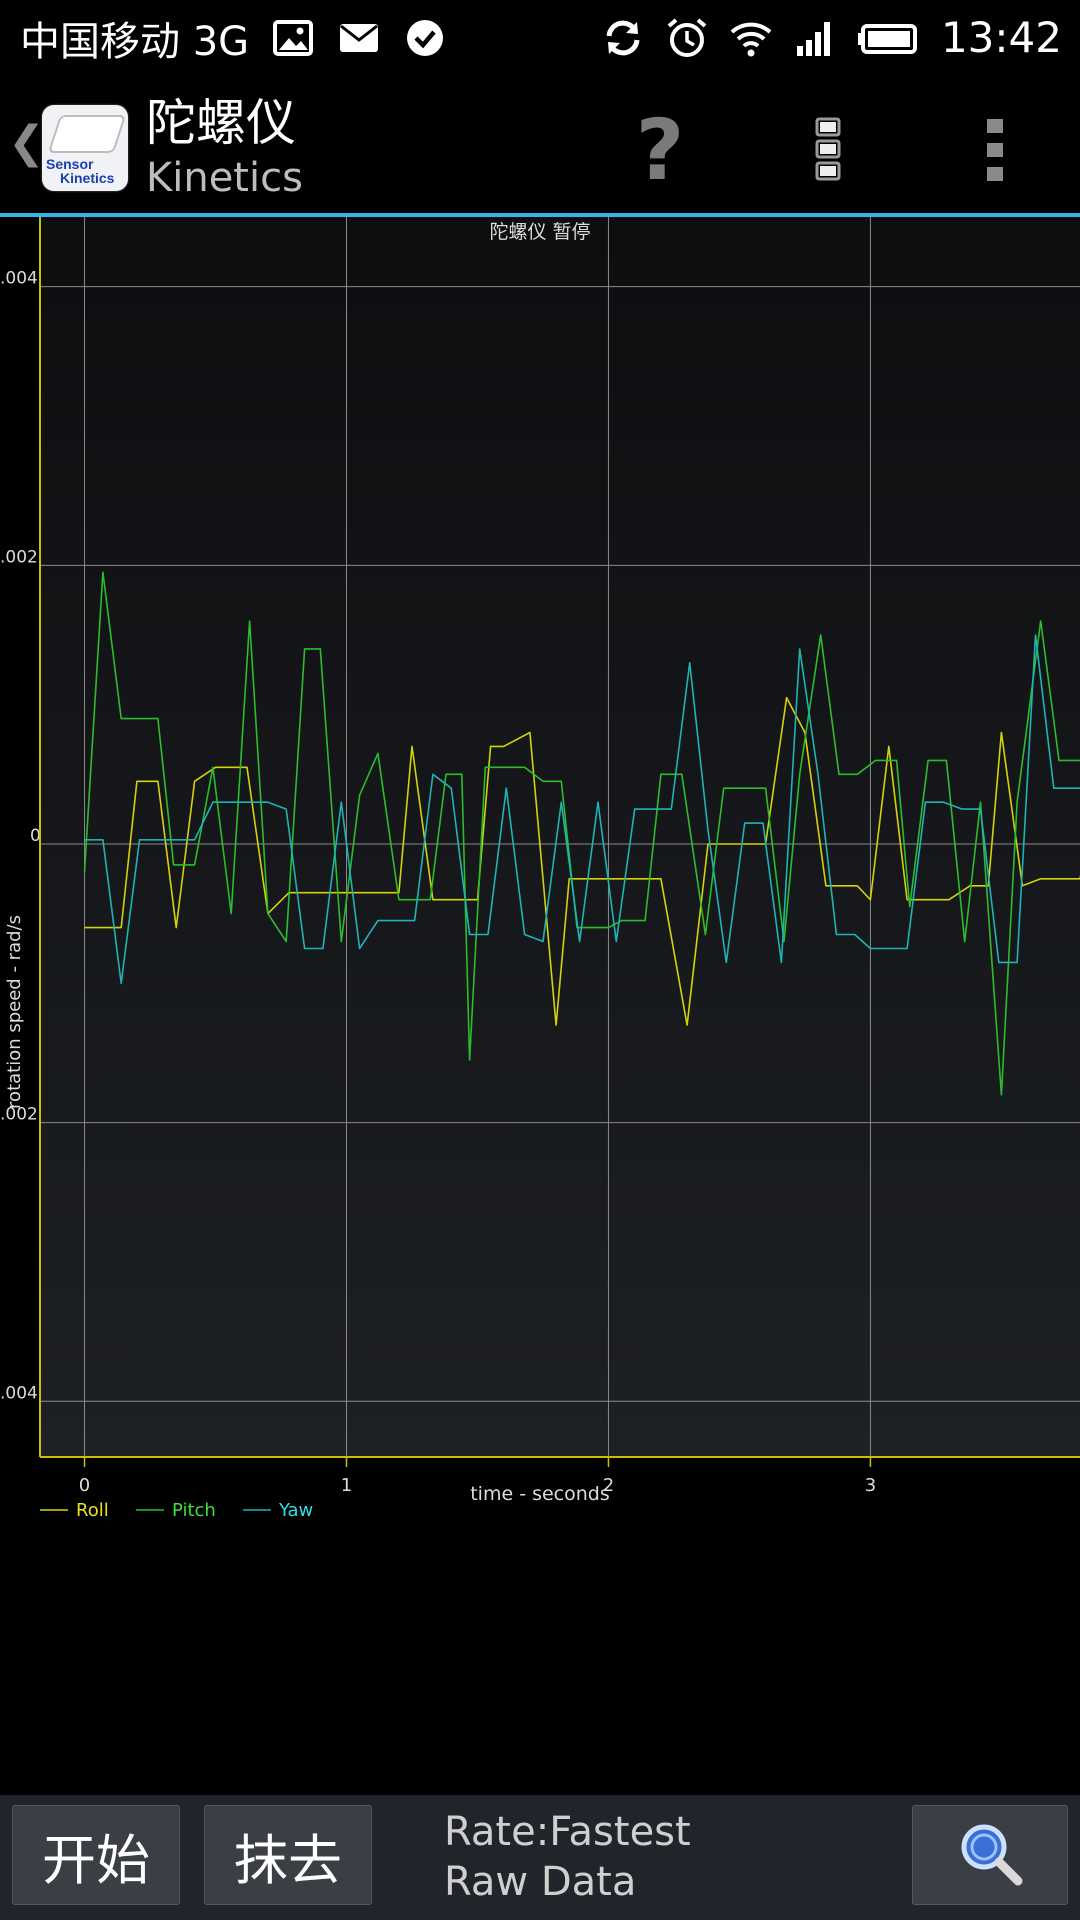 This screenshot has height=1920, width=1080. Describe the element at coordinates (567, 1832) in the screenshot. I see `rate-text: Rate:Fastest` at that location.